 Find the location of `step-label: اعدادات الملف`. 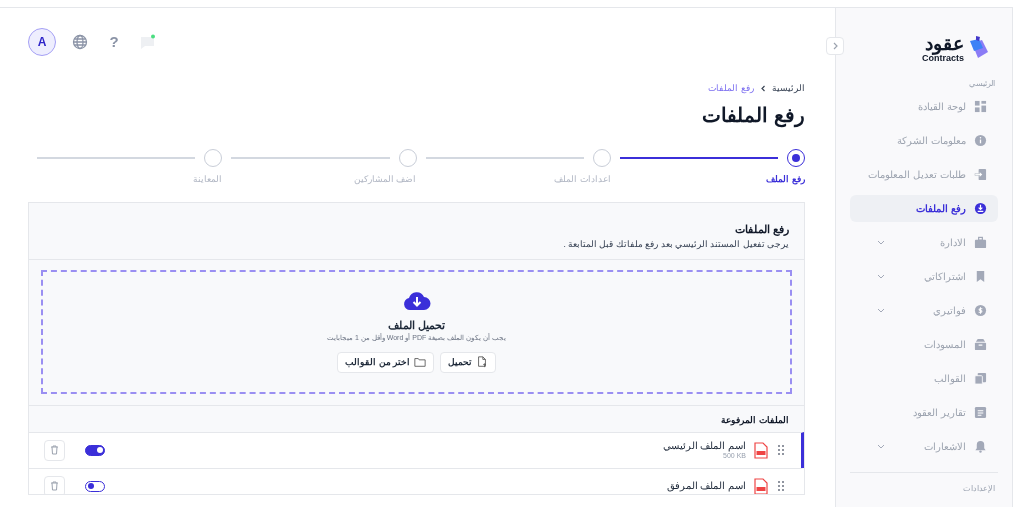

step-label: اعدادات الملف is located at coordinates (582, 179).